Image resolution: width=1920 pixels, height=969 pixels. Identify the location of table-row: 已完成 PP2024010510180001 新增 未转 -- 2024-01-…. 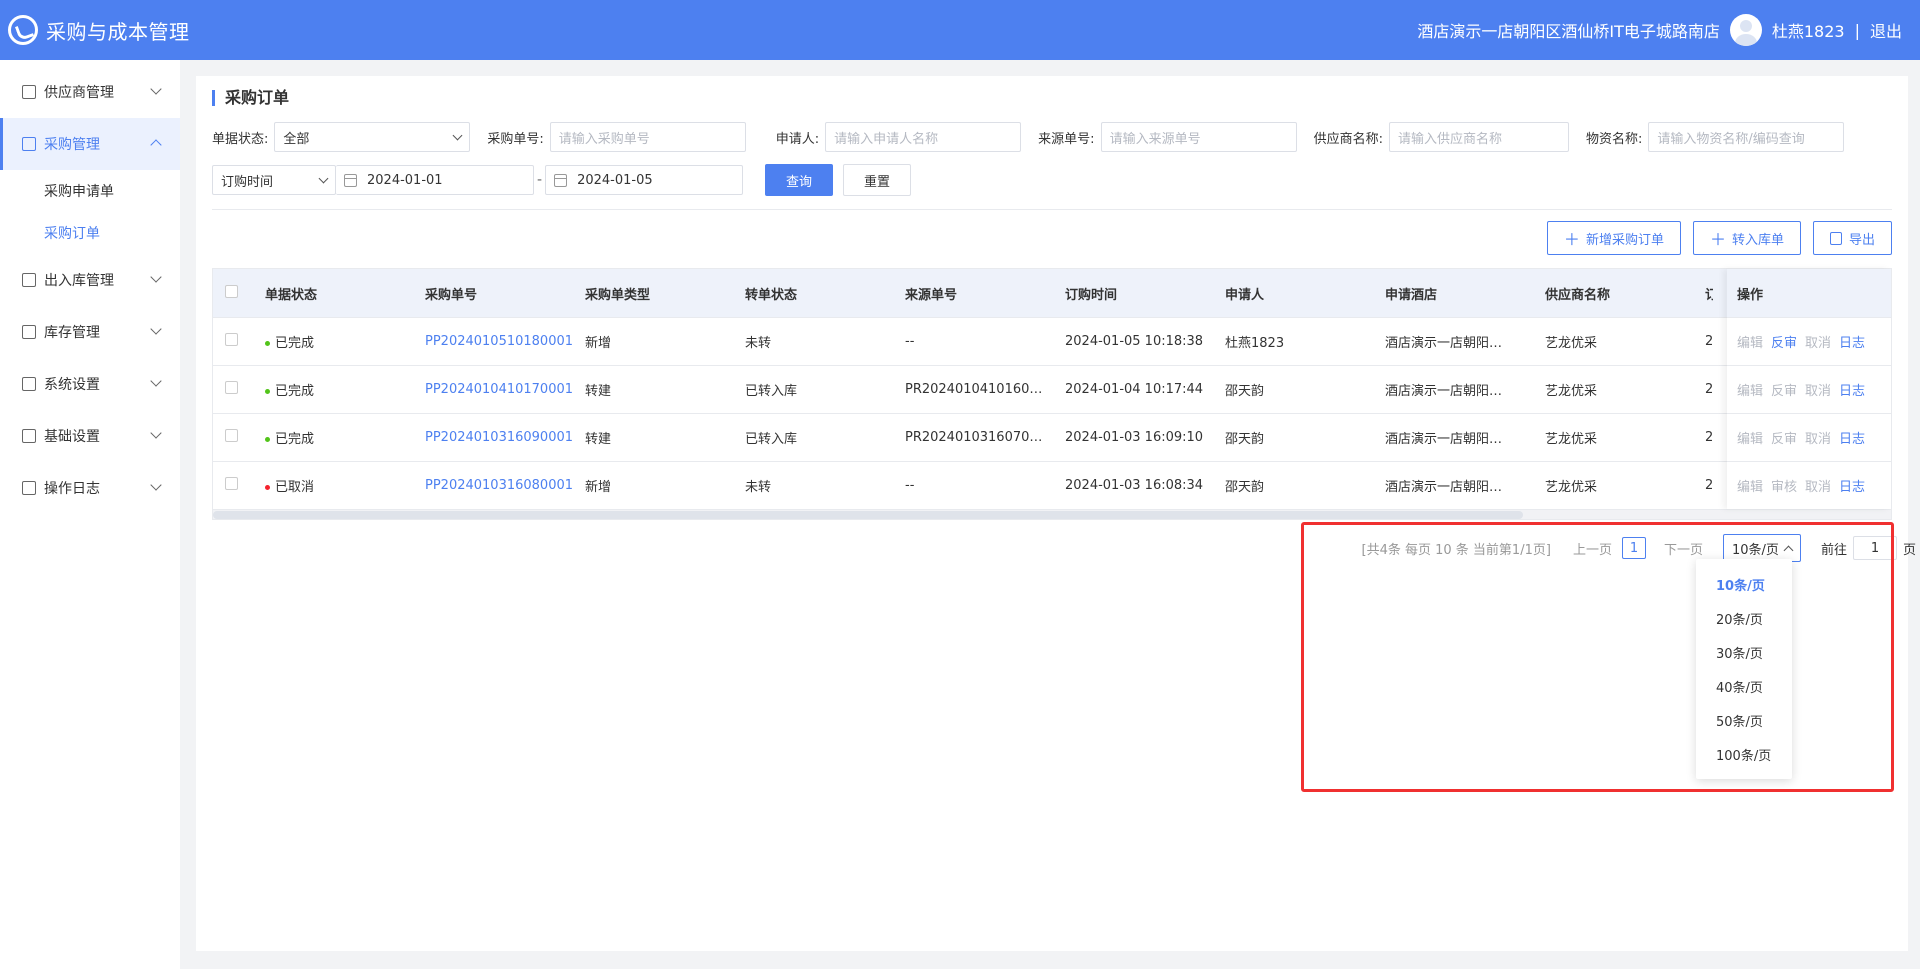
(1052, 341).